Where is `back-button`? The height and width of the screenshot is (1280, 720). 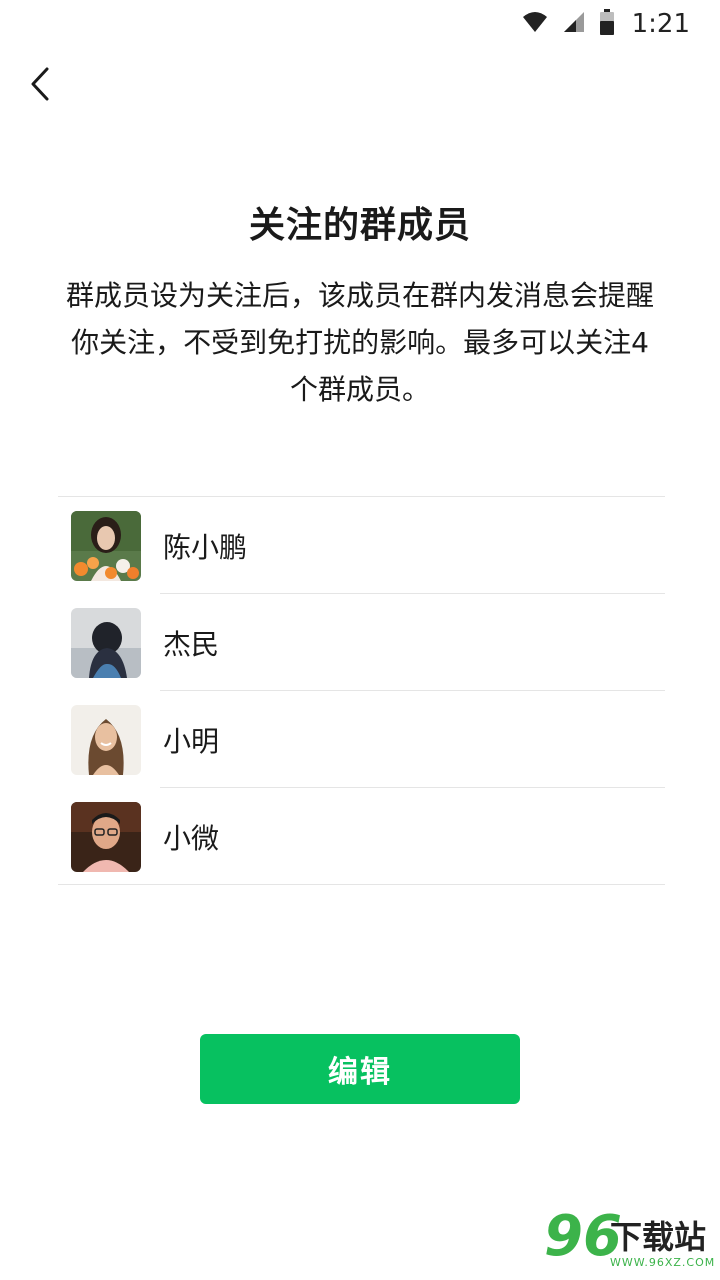 back-button is located at coordinates (40, 86).